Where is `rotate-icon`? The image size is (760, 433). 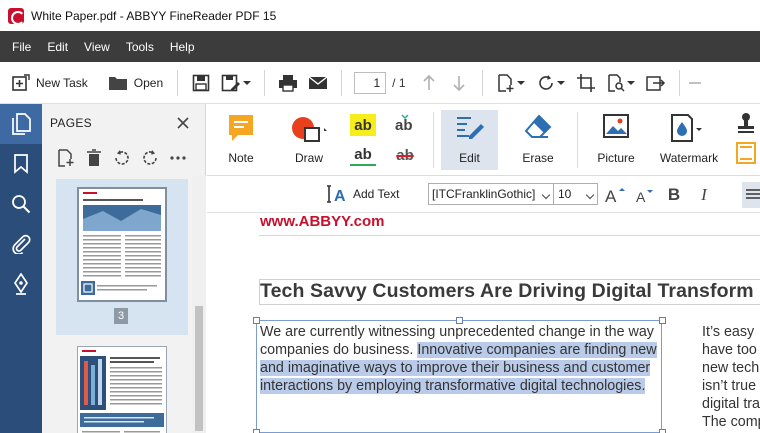
rotate-icon is located at coordinates (545, 82).